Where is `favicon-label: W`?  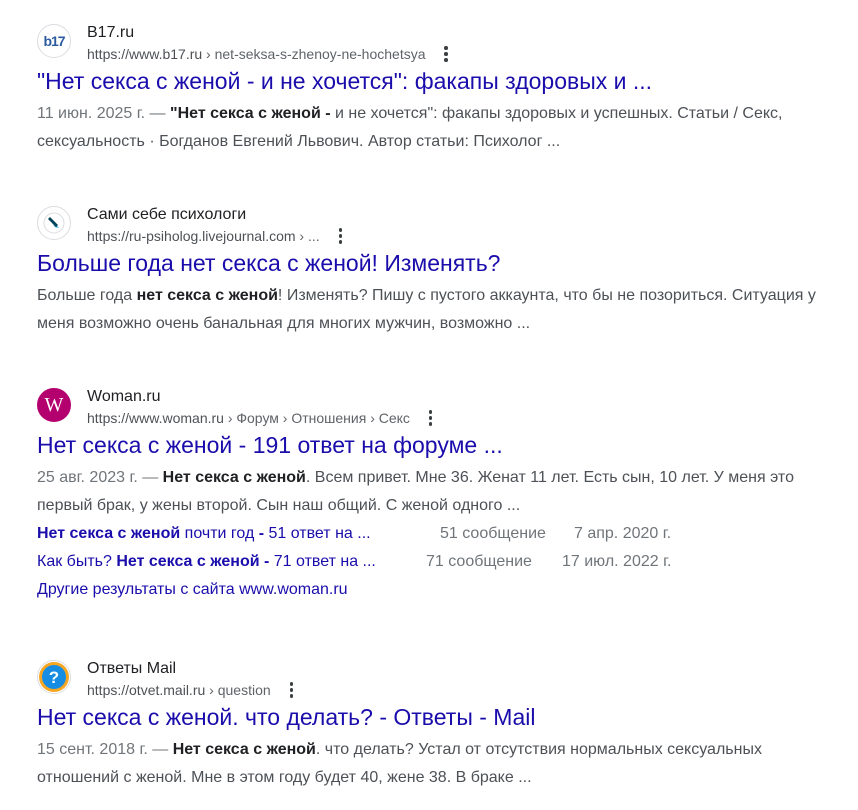
favicon-label: W is located at coordinates (54, 404).